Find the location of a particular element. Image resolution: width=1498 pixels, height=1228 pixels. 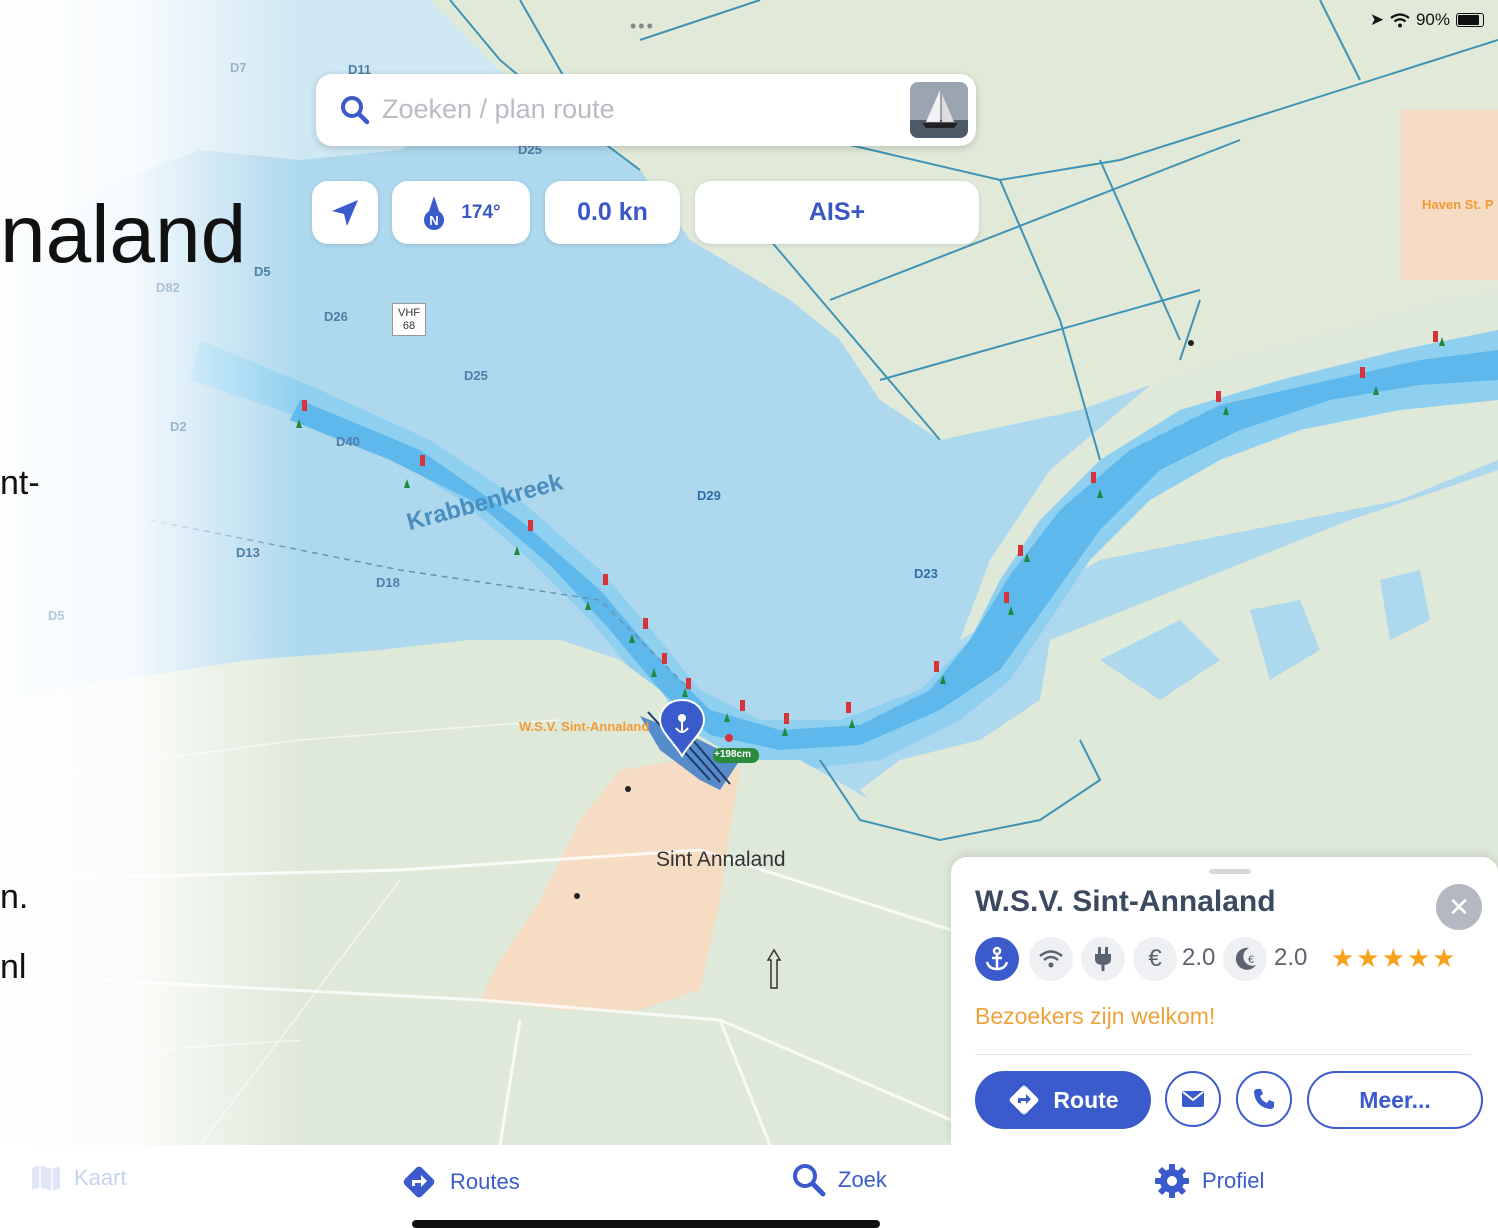

svg-text: N is located at coordinates (434, 220).